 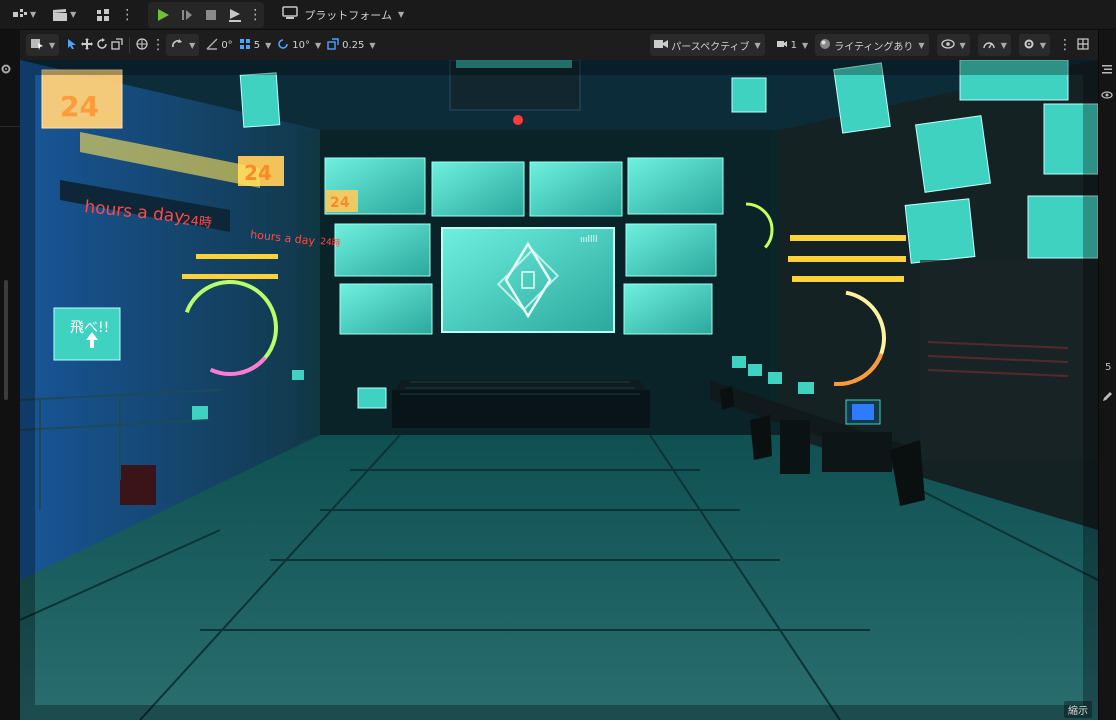 What do you see at coordinates (258, 173) in the screenshot?
I see `neon-24-sign-mid: 24` at bounding box center [258, 173].